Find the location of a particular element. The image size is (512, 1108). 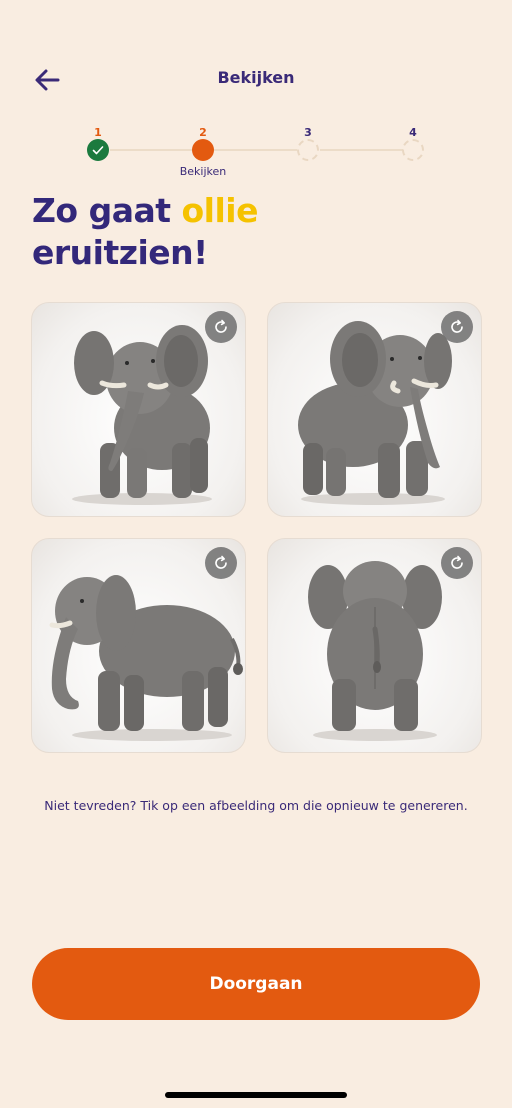

continue-button: Doorgaan is located at coordinates (256, 984).